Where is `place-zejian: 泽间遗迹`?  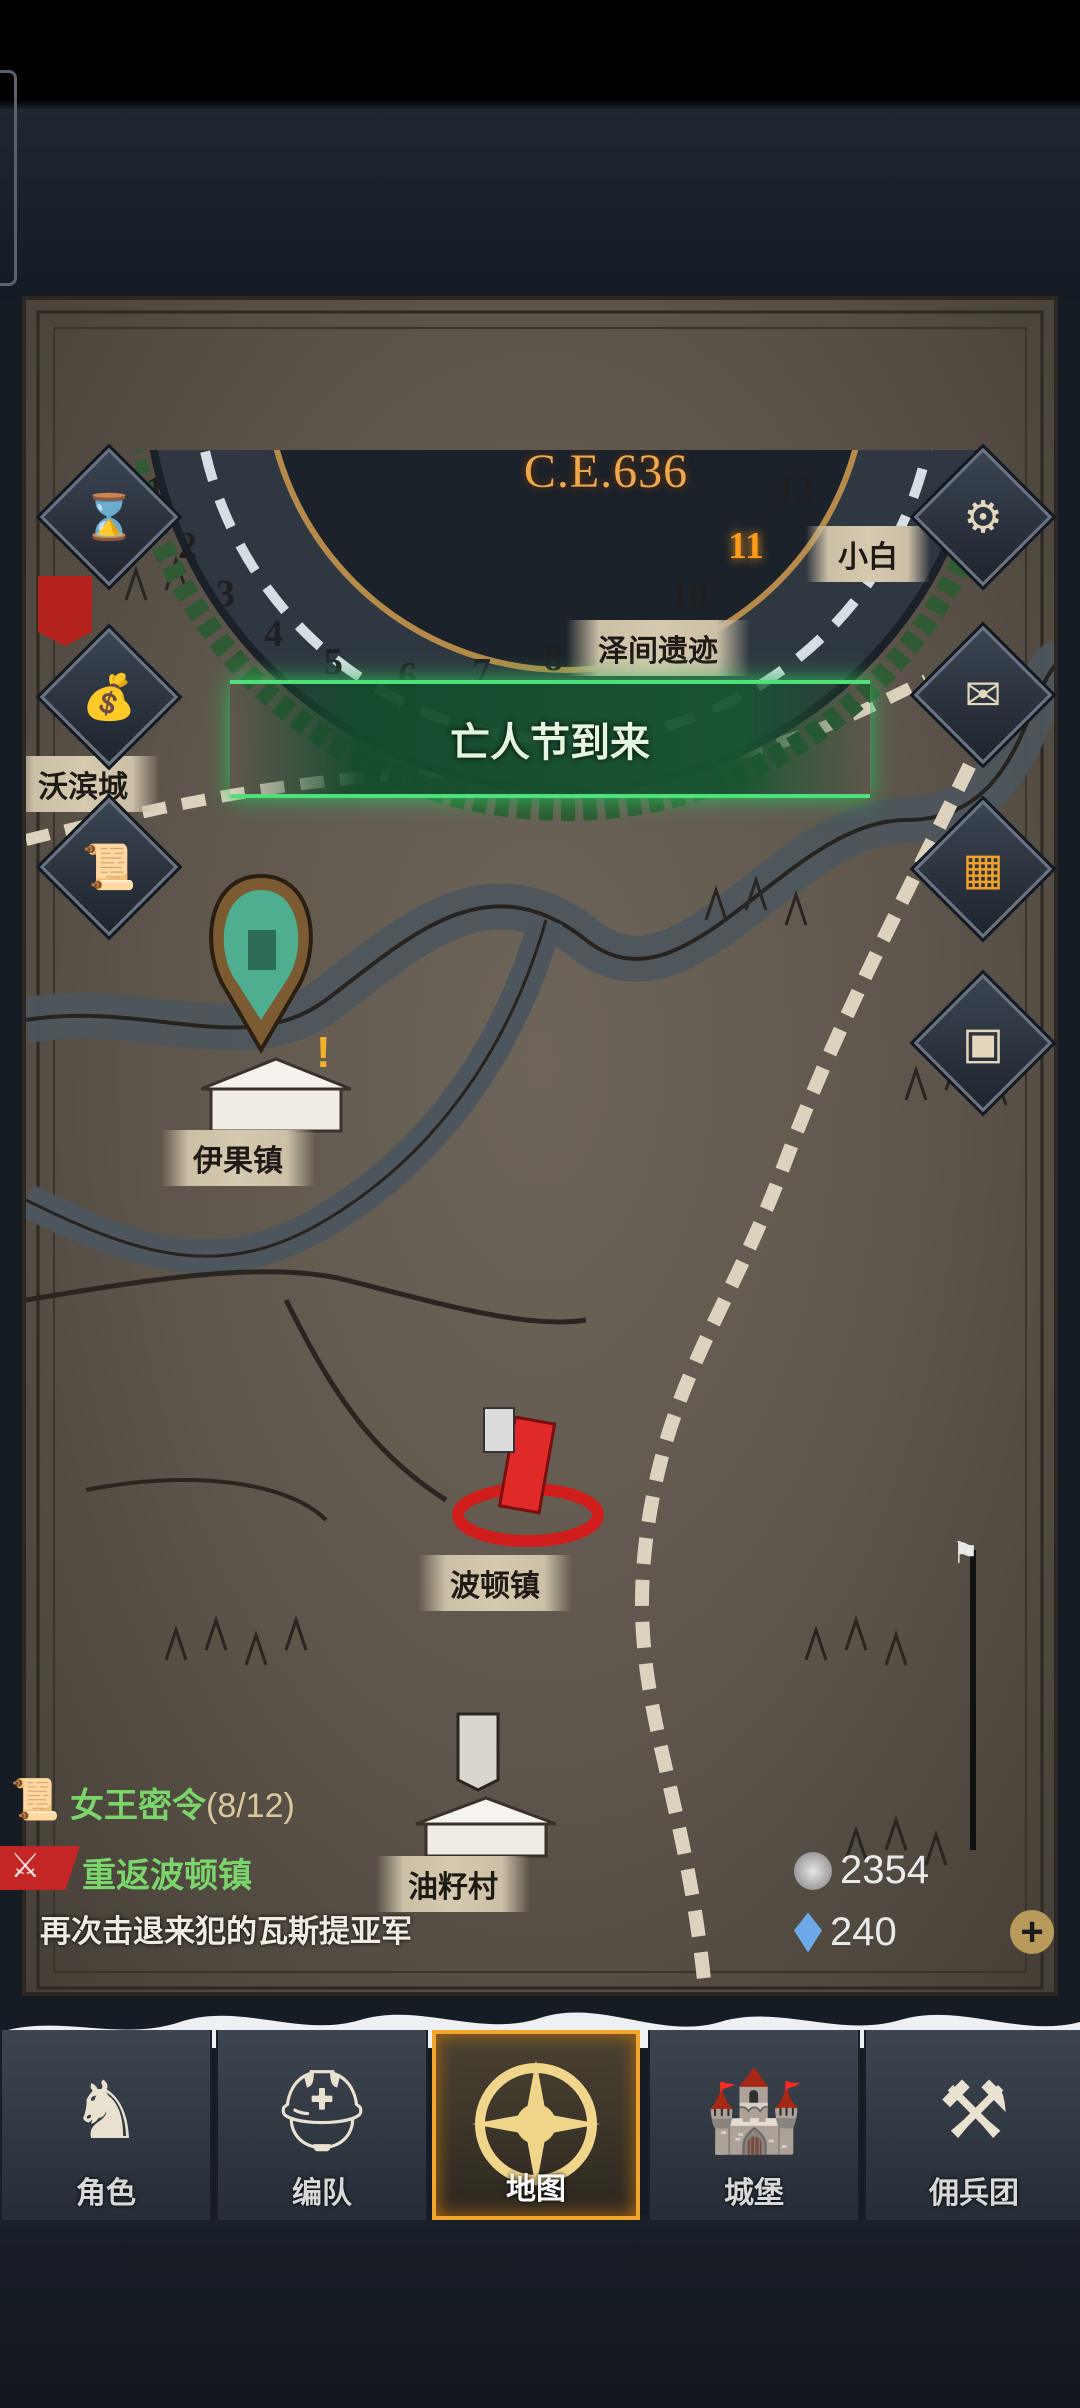 place-zejian: 泽间遗迹 is located at coordinates (658, 648).